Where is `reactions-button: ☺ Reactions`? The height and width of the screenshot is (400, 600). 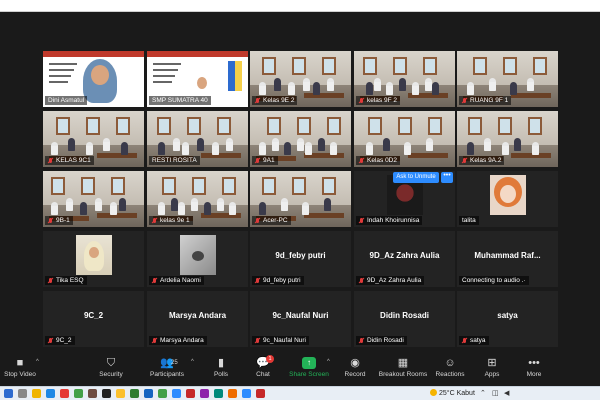
reactions-button: ☺ Reactions is located at coordinates (450, 367).